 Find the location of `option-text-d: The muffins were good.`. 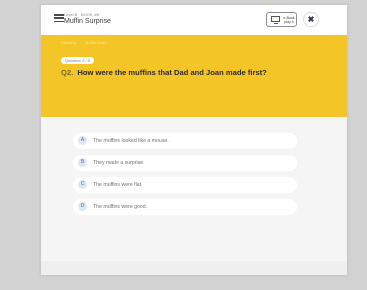

option-text-d: The muffins were good. is located at coordinates (120, 207).